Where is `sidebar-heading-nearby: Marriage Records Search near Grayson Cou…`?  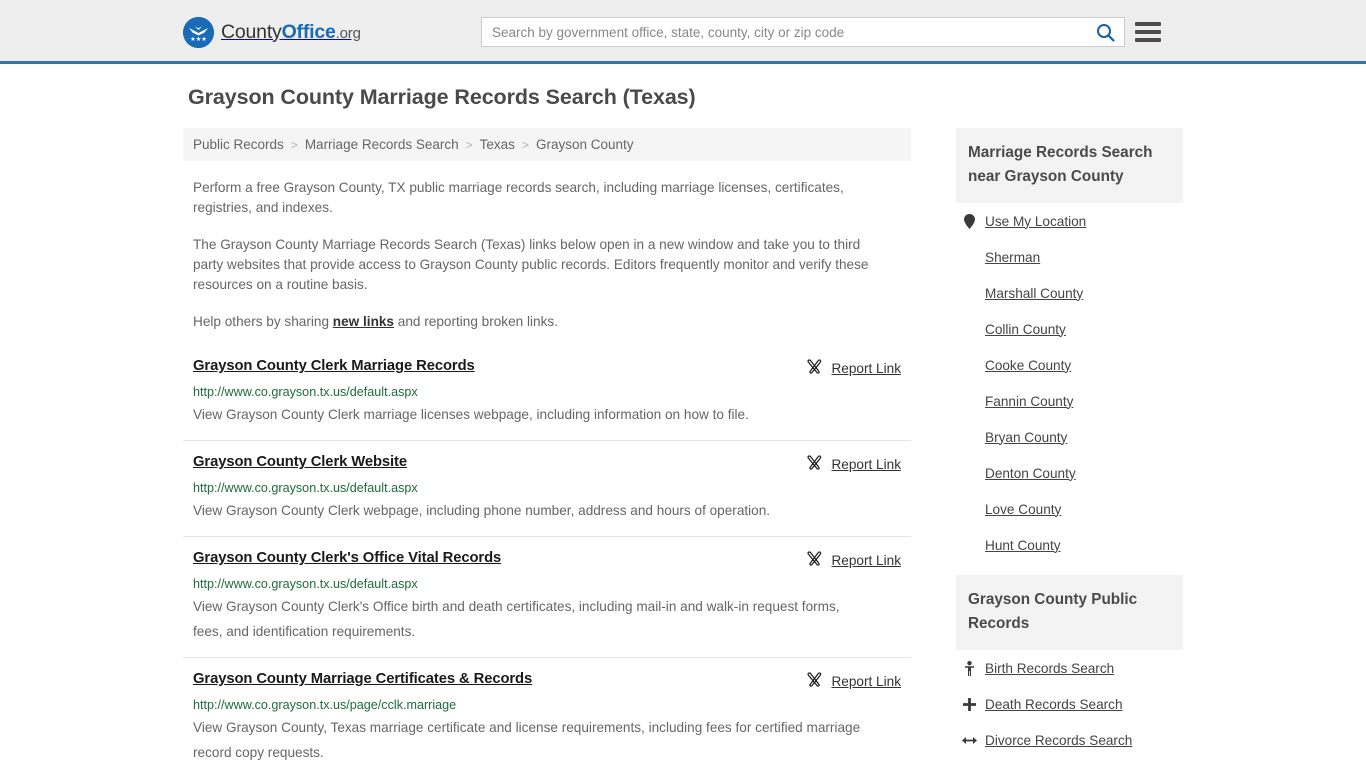
sidebar-heading-nearby: Marriage Records Search near Grayson Cou… is located at coordinates (1069, 165).